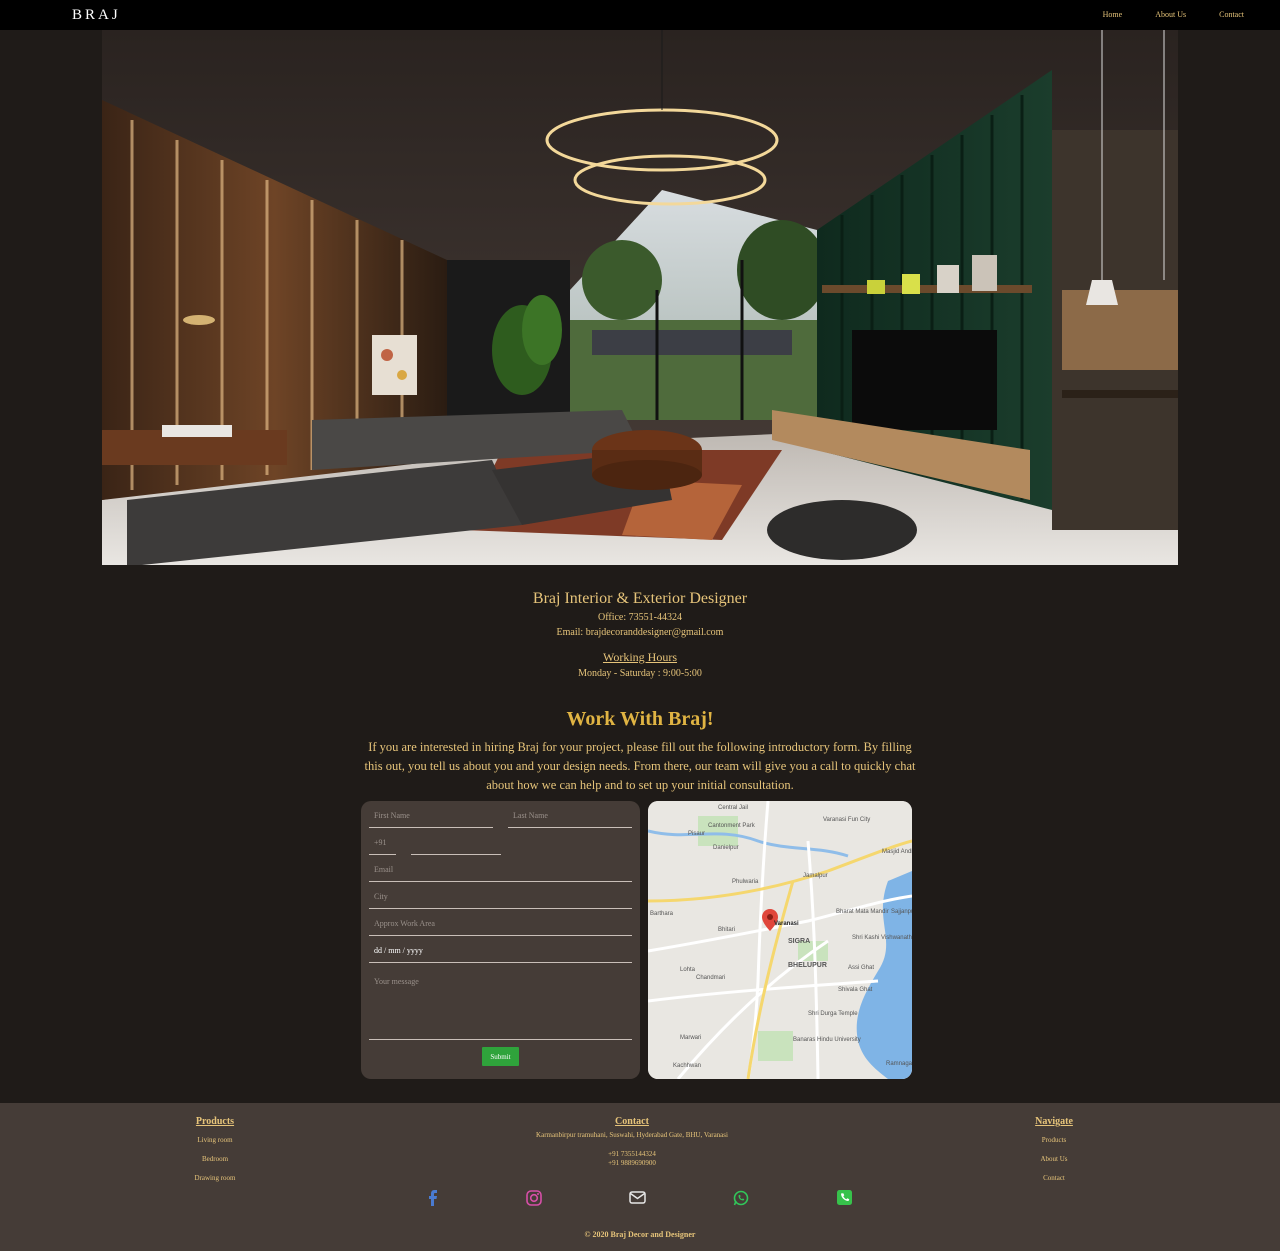  What do you see at coordinates (844, 1200) in the screenshot?
I see `phone-icon` at bounding box center [844, 1200].